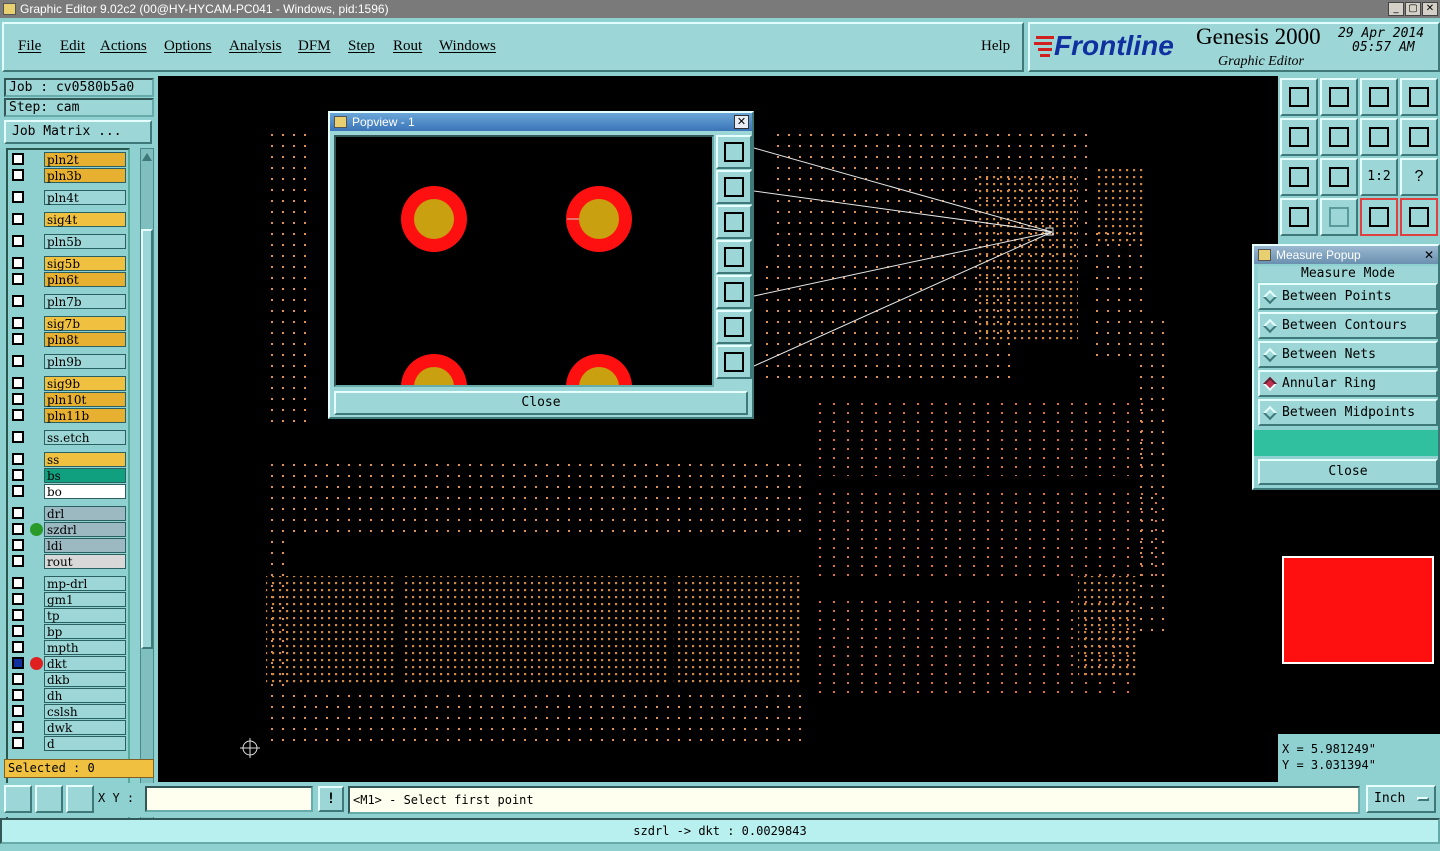  I want to click on popview-zoom-icon, so click(734, 152).